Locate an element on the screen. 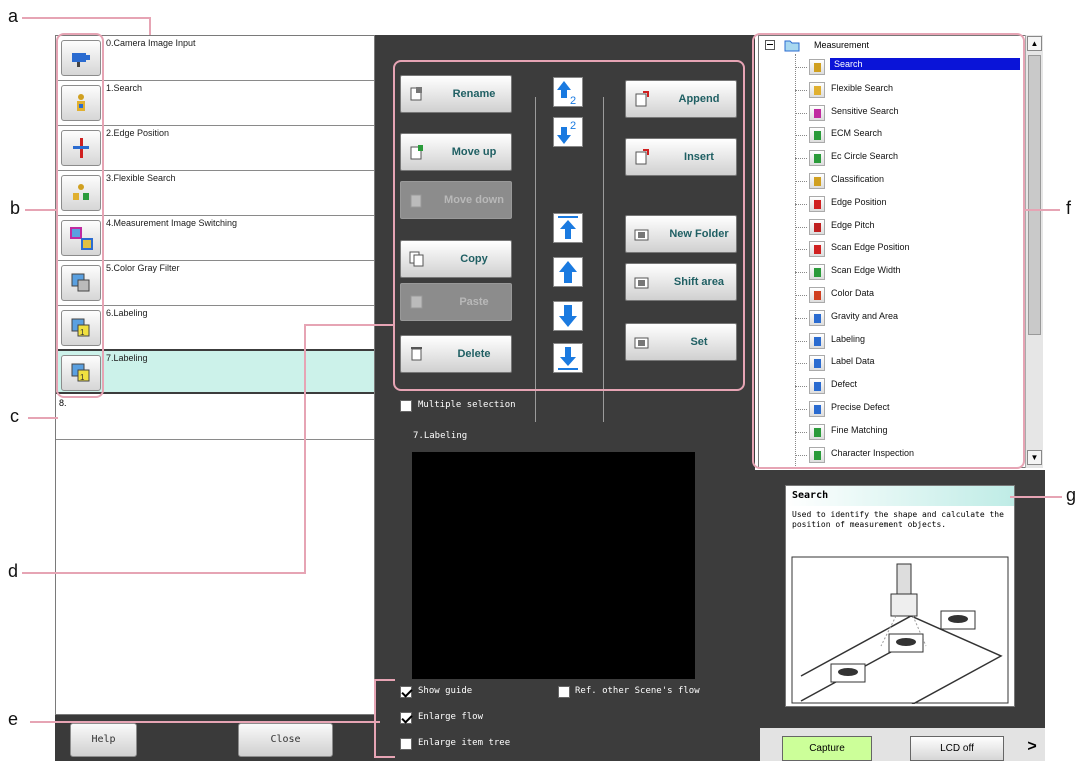 The image size is (1081, 761). callout-label-g: g is located at coordinates (1071, 495).